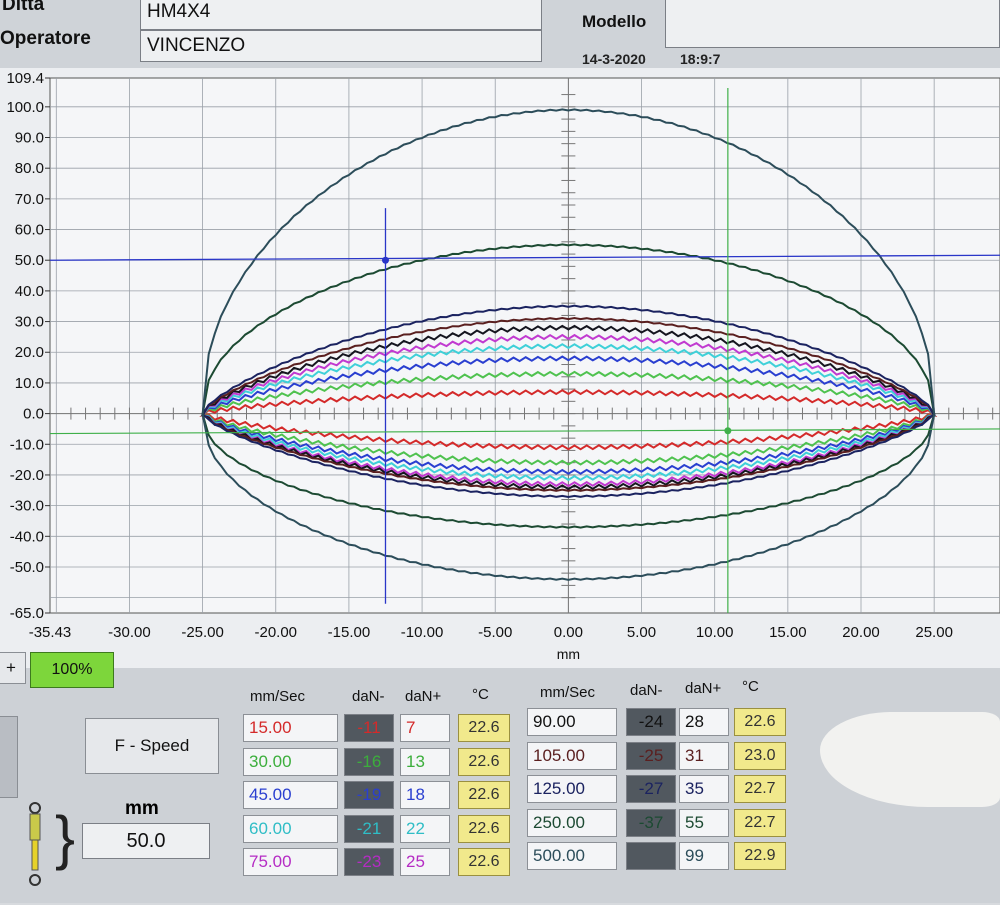  What do you see at coordinates (202, 632) in the screenshot?
I see `x-tick-label: -25.00` at bounding box center [202, 632].